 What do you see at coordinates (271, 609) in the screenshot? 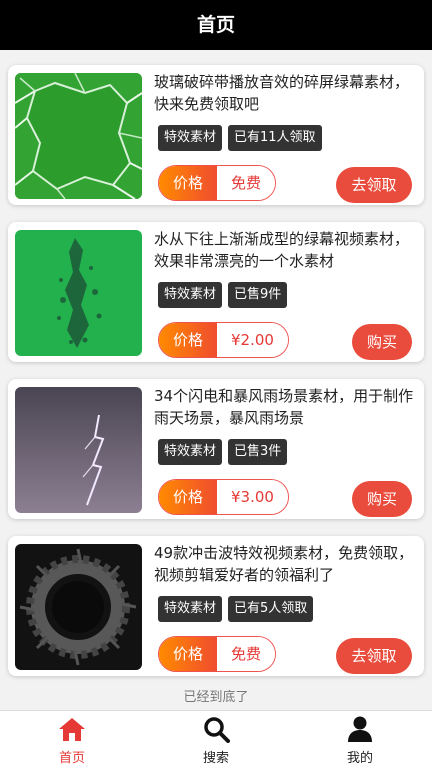
I see `count-tag: 已有5人领取` at bounding box center [271, 609].